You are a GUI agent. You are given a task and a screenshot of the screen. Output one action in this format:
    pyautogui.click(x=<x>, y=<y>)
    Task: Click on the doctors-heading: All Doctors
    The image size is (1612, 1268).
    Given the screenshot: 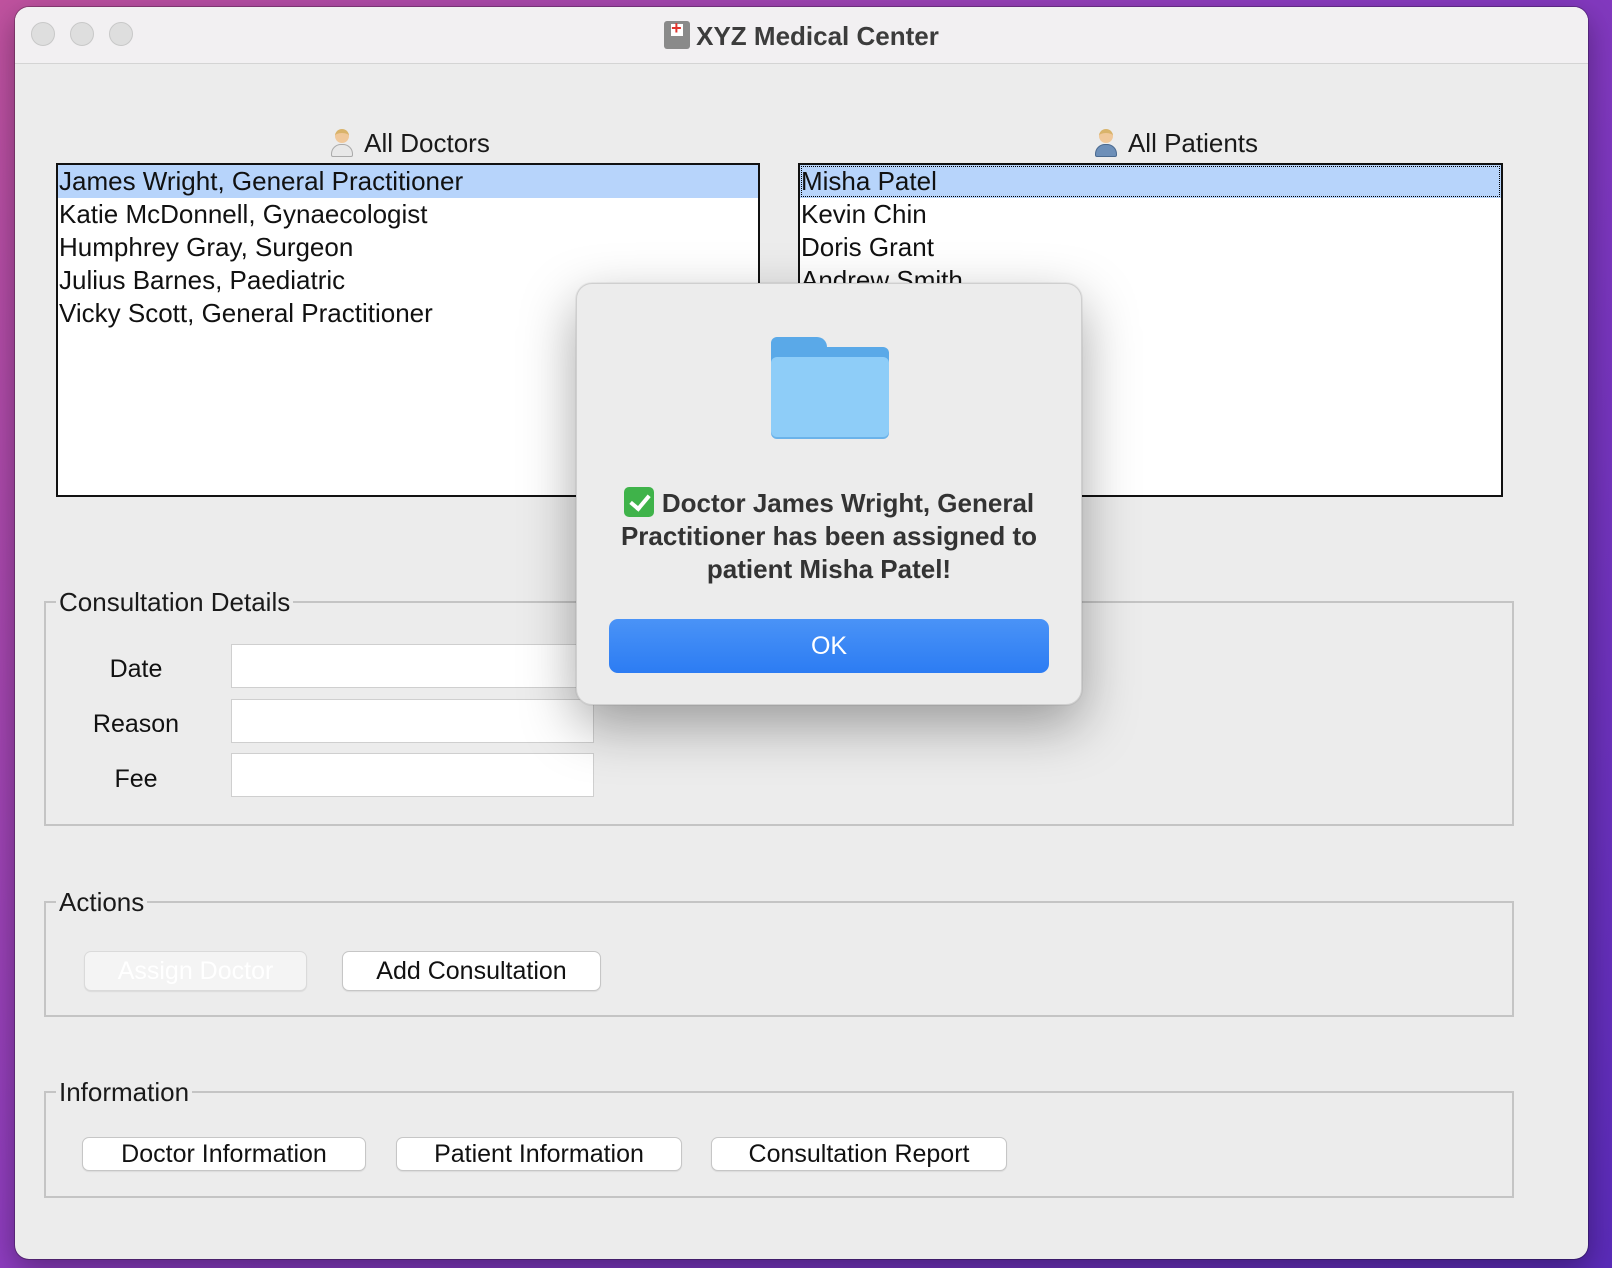 What is the action you would take?
    pyautogui.click(x=410, y=143)
    